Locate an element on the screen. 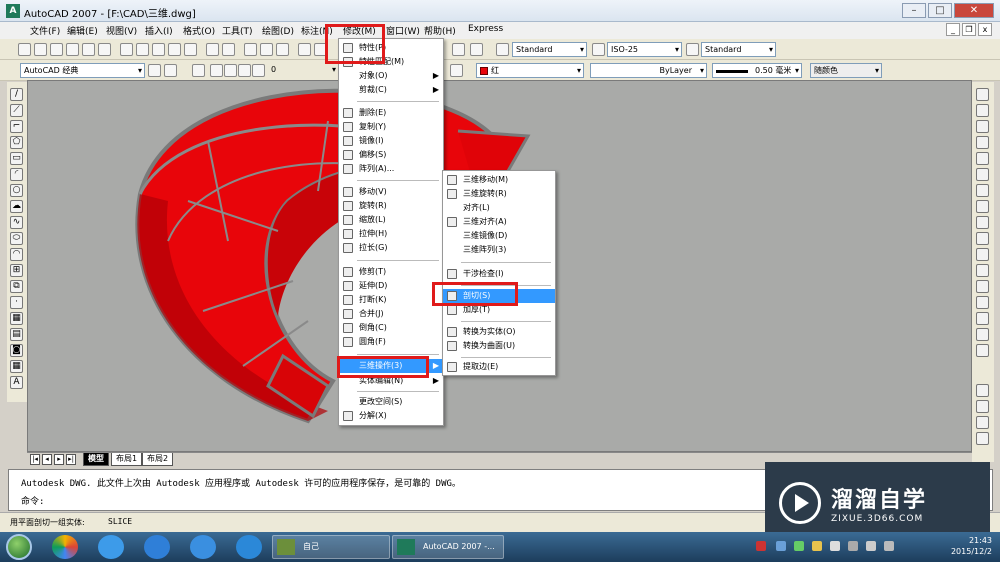 This screenshot has width=1000, height=562. menu-tools: 工具(T) is located at coordinates (237, 30).